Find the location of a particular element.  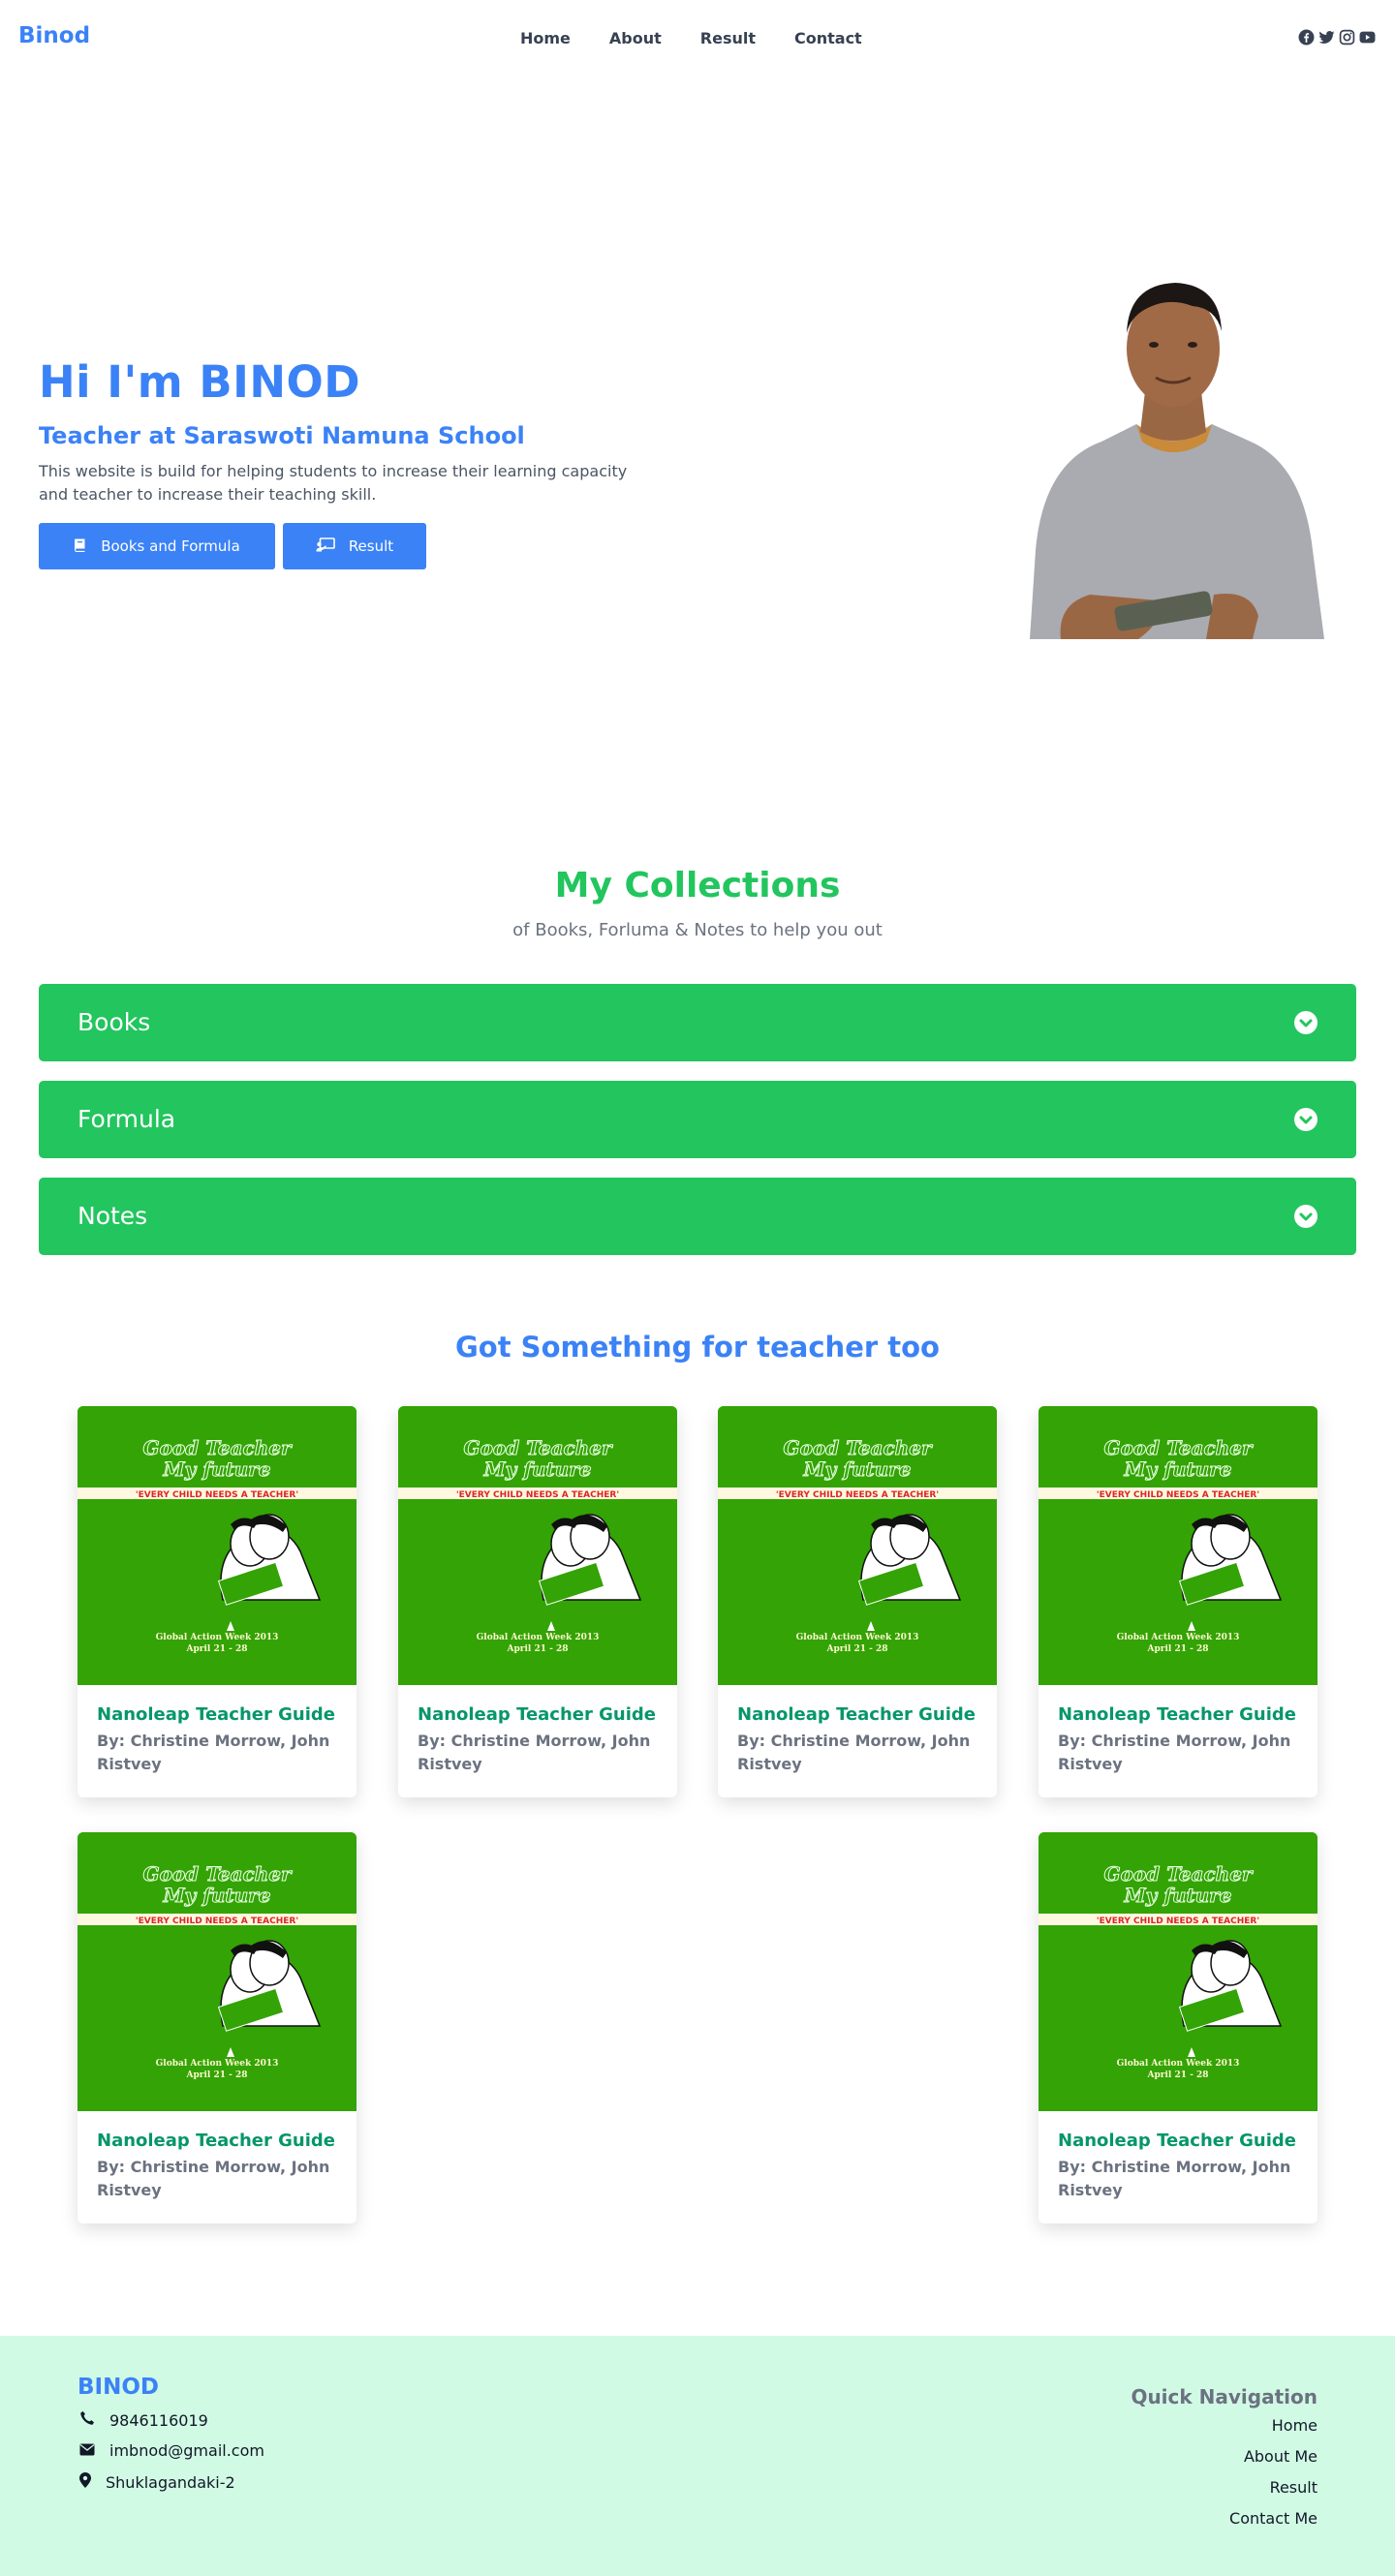

map-marker-icon is located at coordinates (85, 2482).